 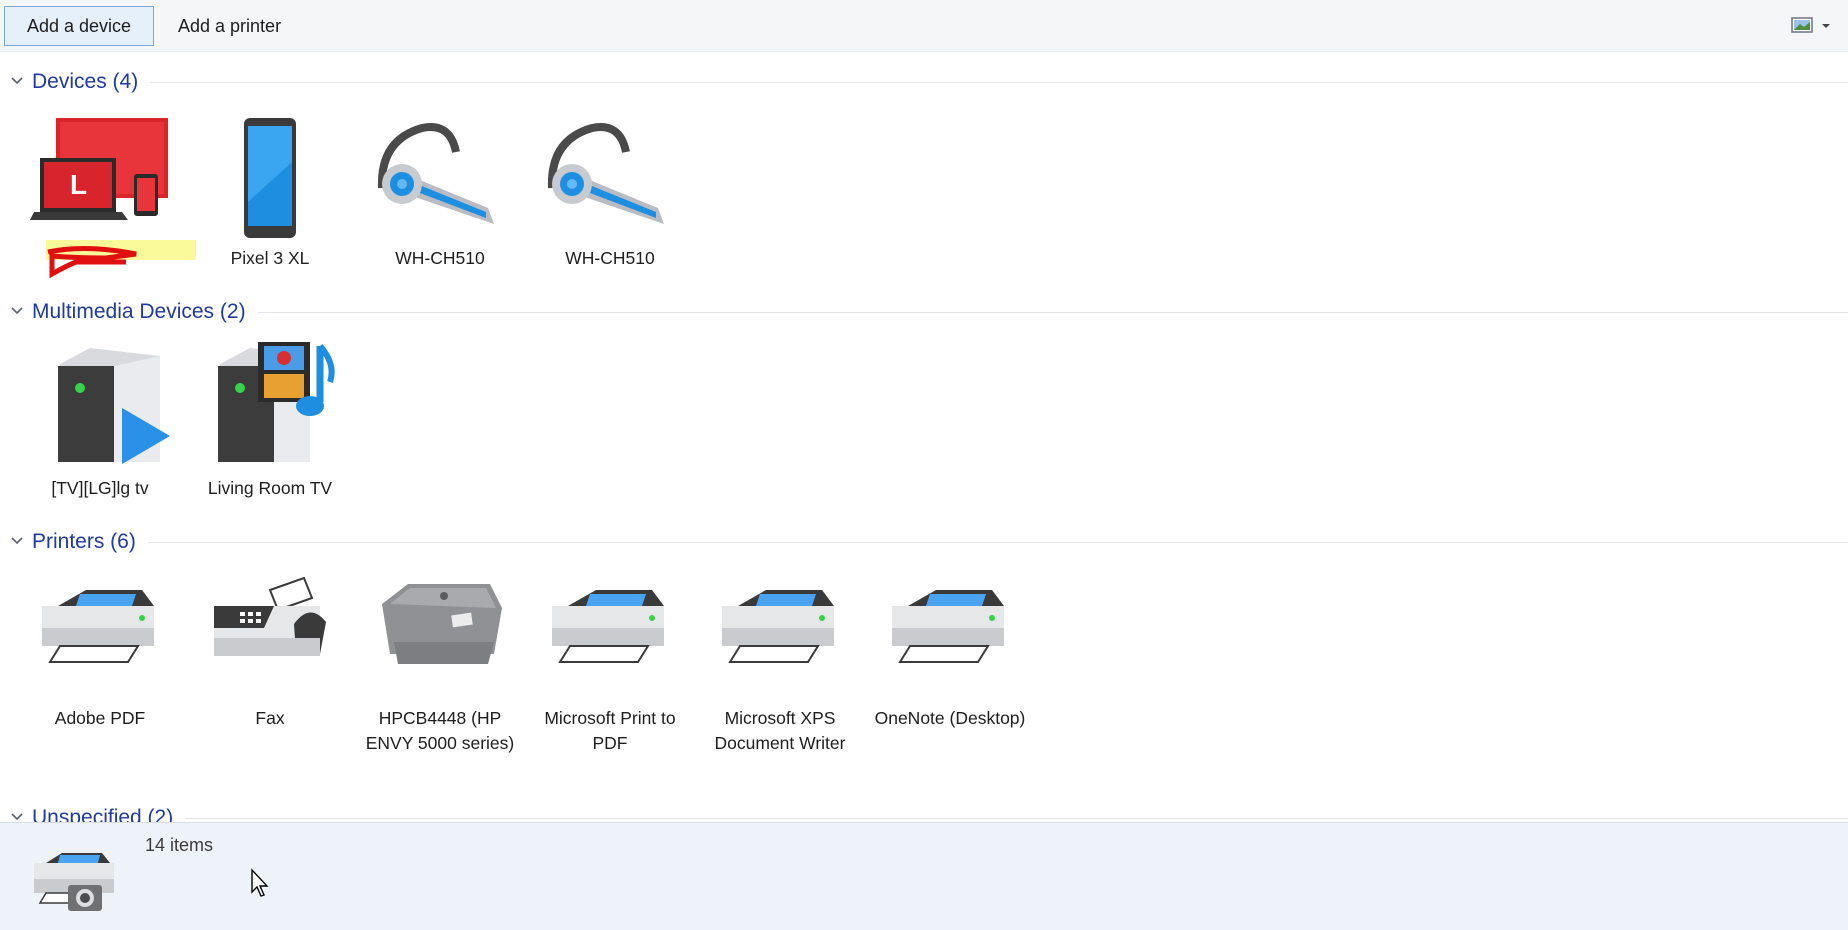 I want to click on device-label: Living Room TV, so click(x=270, y=488).